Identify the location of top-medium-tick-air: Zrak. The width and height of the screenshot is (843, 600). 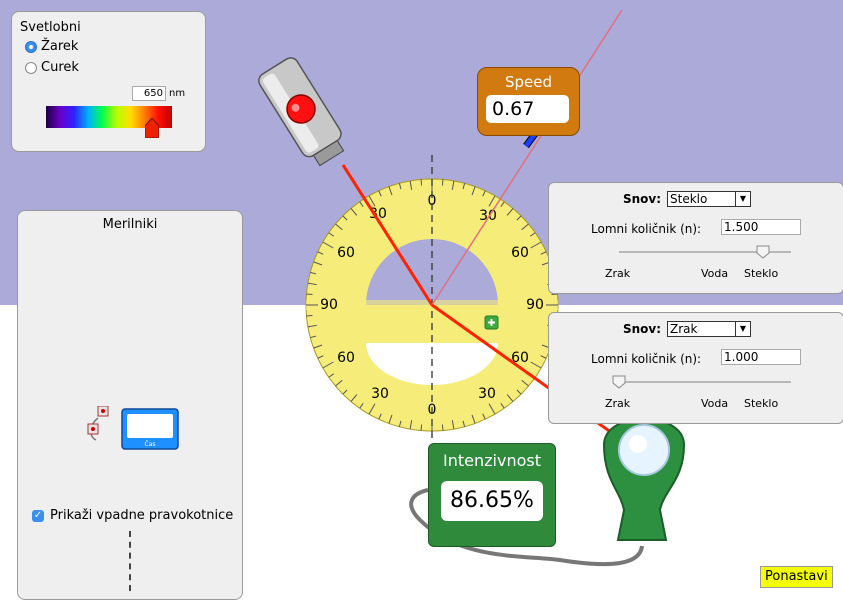
(618, 273).